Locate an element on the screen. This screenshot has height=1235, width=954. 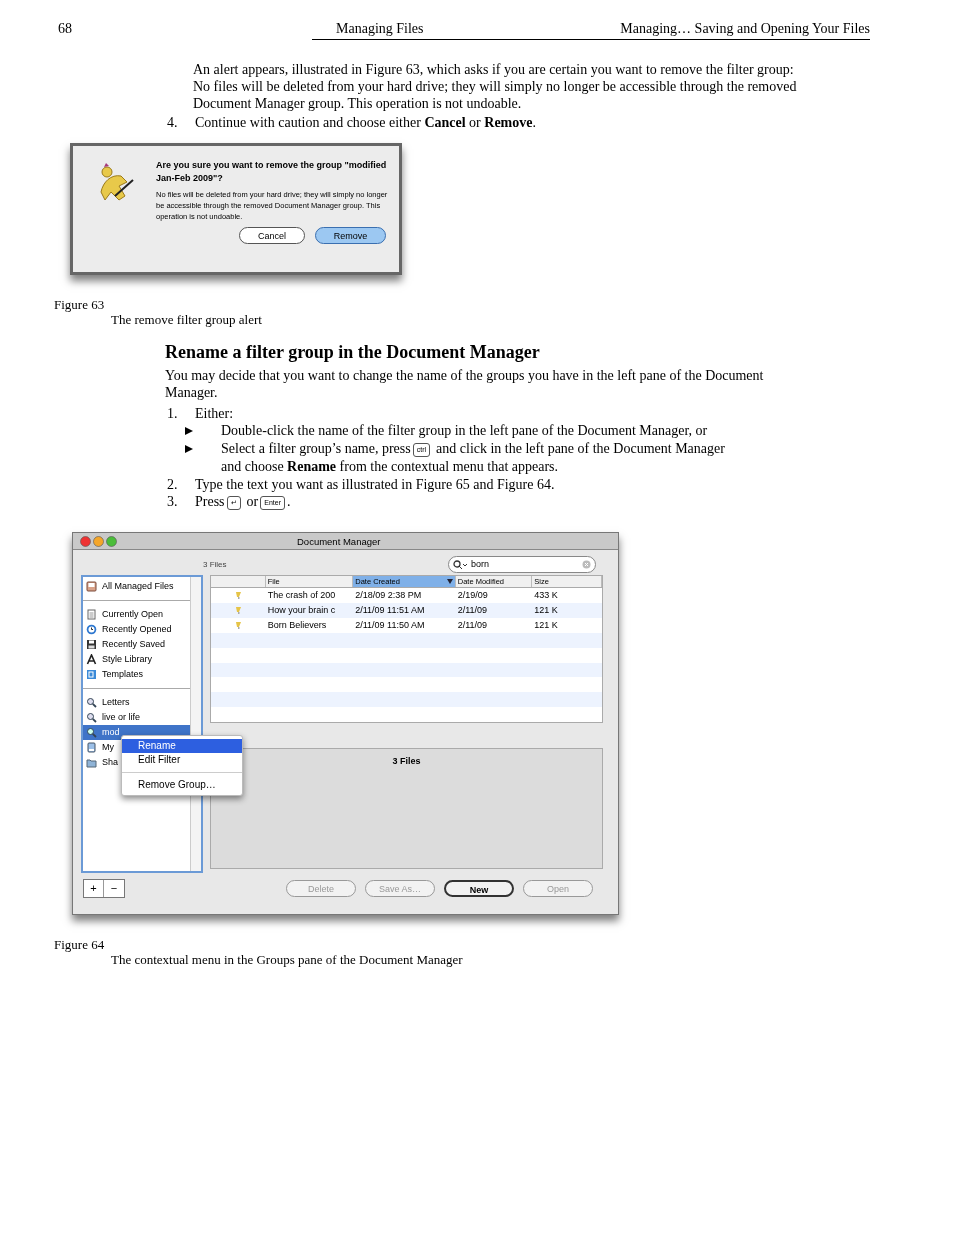
step-text: Select a filter group’s name, press is located at coordinates (316, 448).